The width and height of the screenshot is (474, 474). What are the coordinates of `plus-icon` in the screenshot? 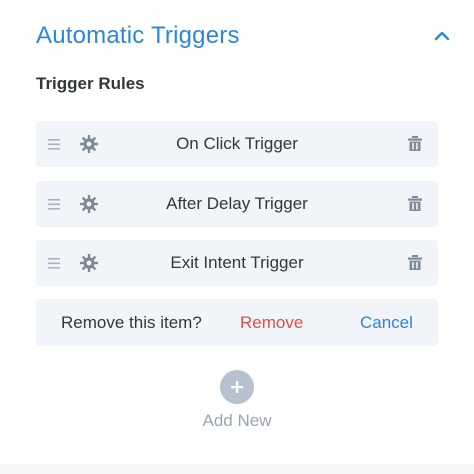 It's located at (237, 387).